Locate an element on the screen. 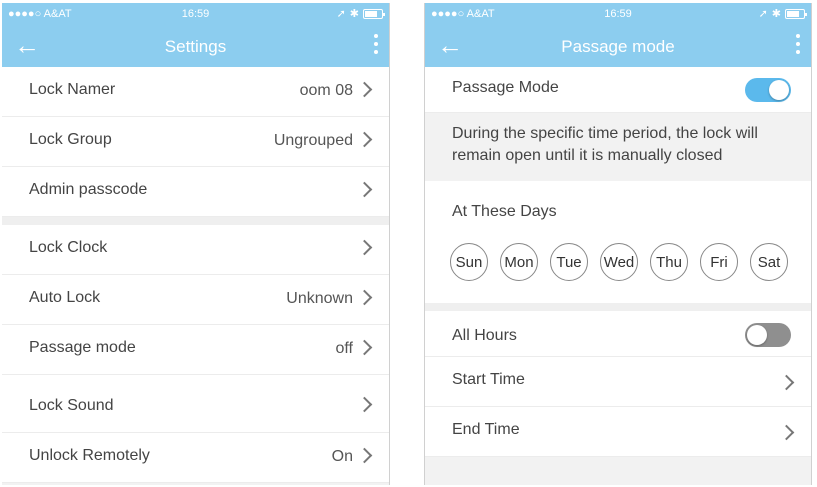  settings-row-lock-group: Lock Group Ungrouped is located at coordinates (195, 142).